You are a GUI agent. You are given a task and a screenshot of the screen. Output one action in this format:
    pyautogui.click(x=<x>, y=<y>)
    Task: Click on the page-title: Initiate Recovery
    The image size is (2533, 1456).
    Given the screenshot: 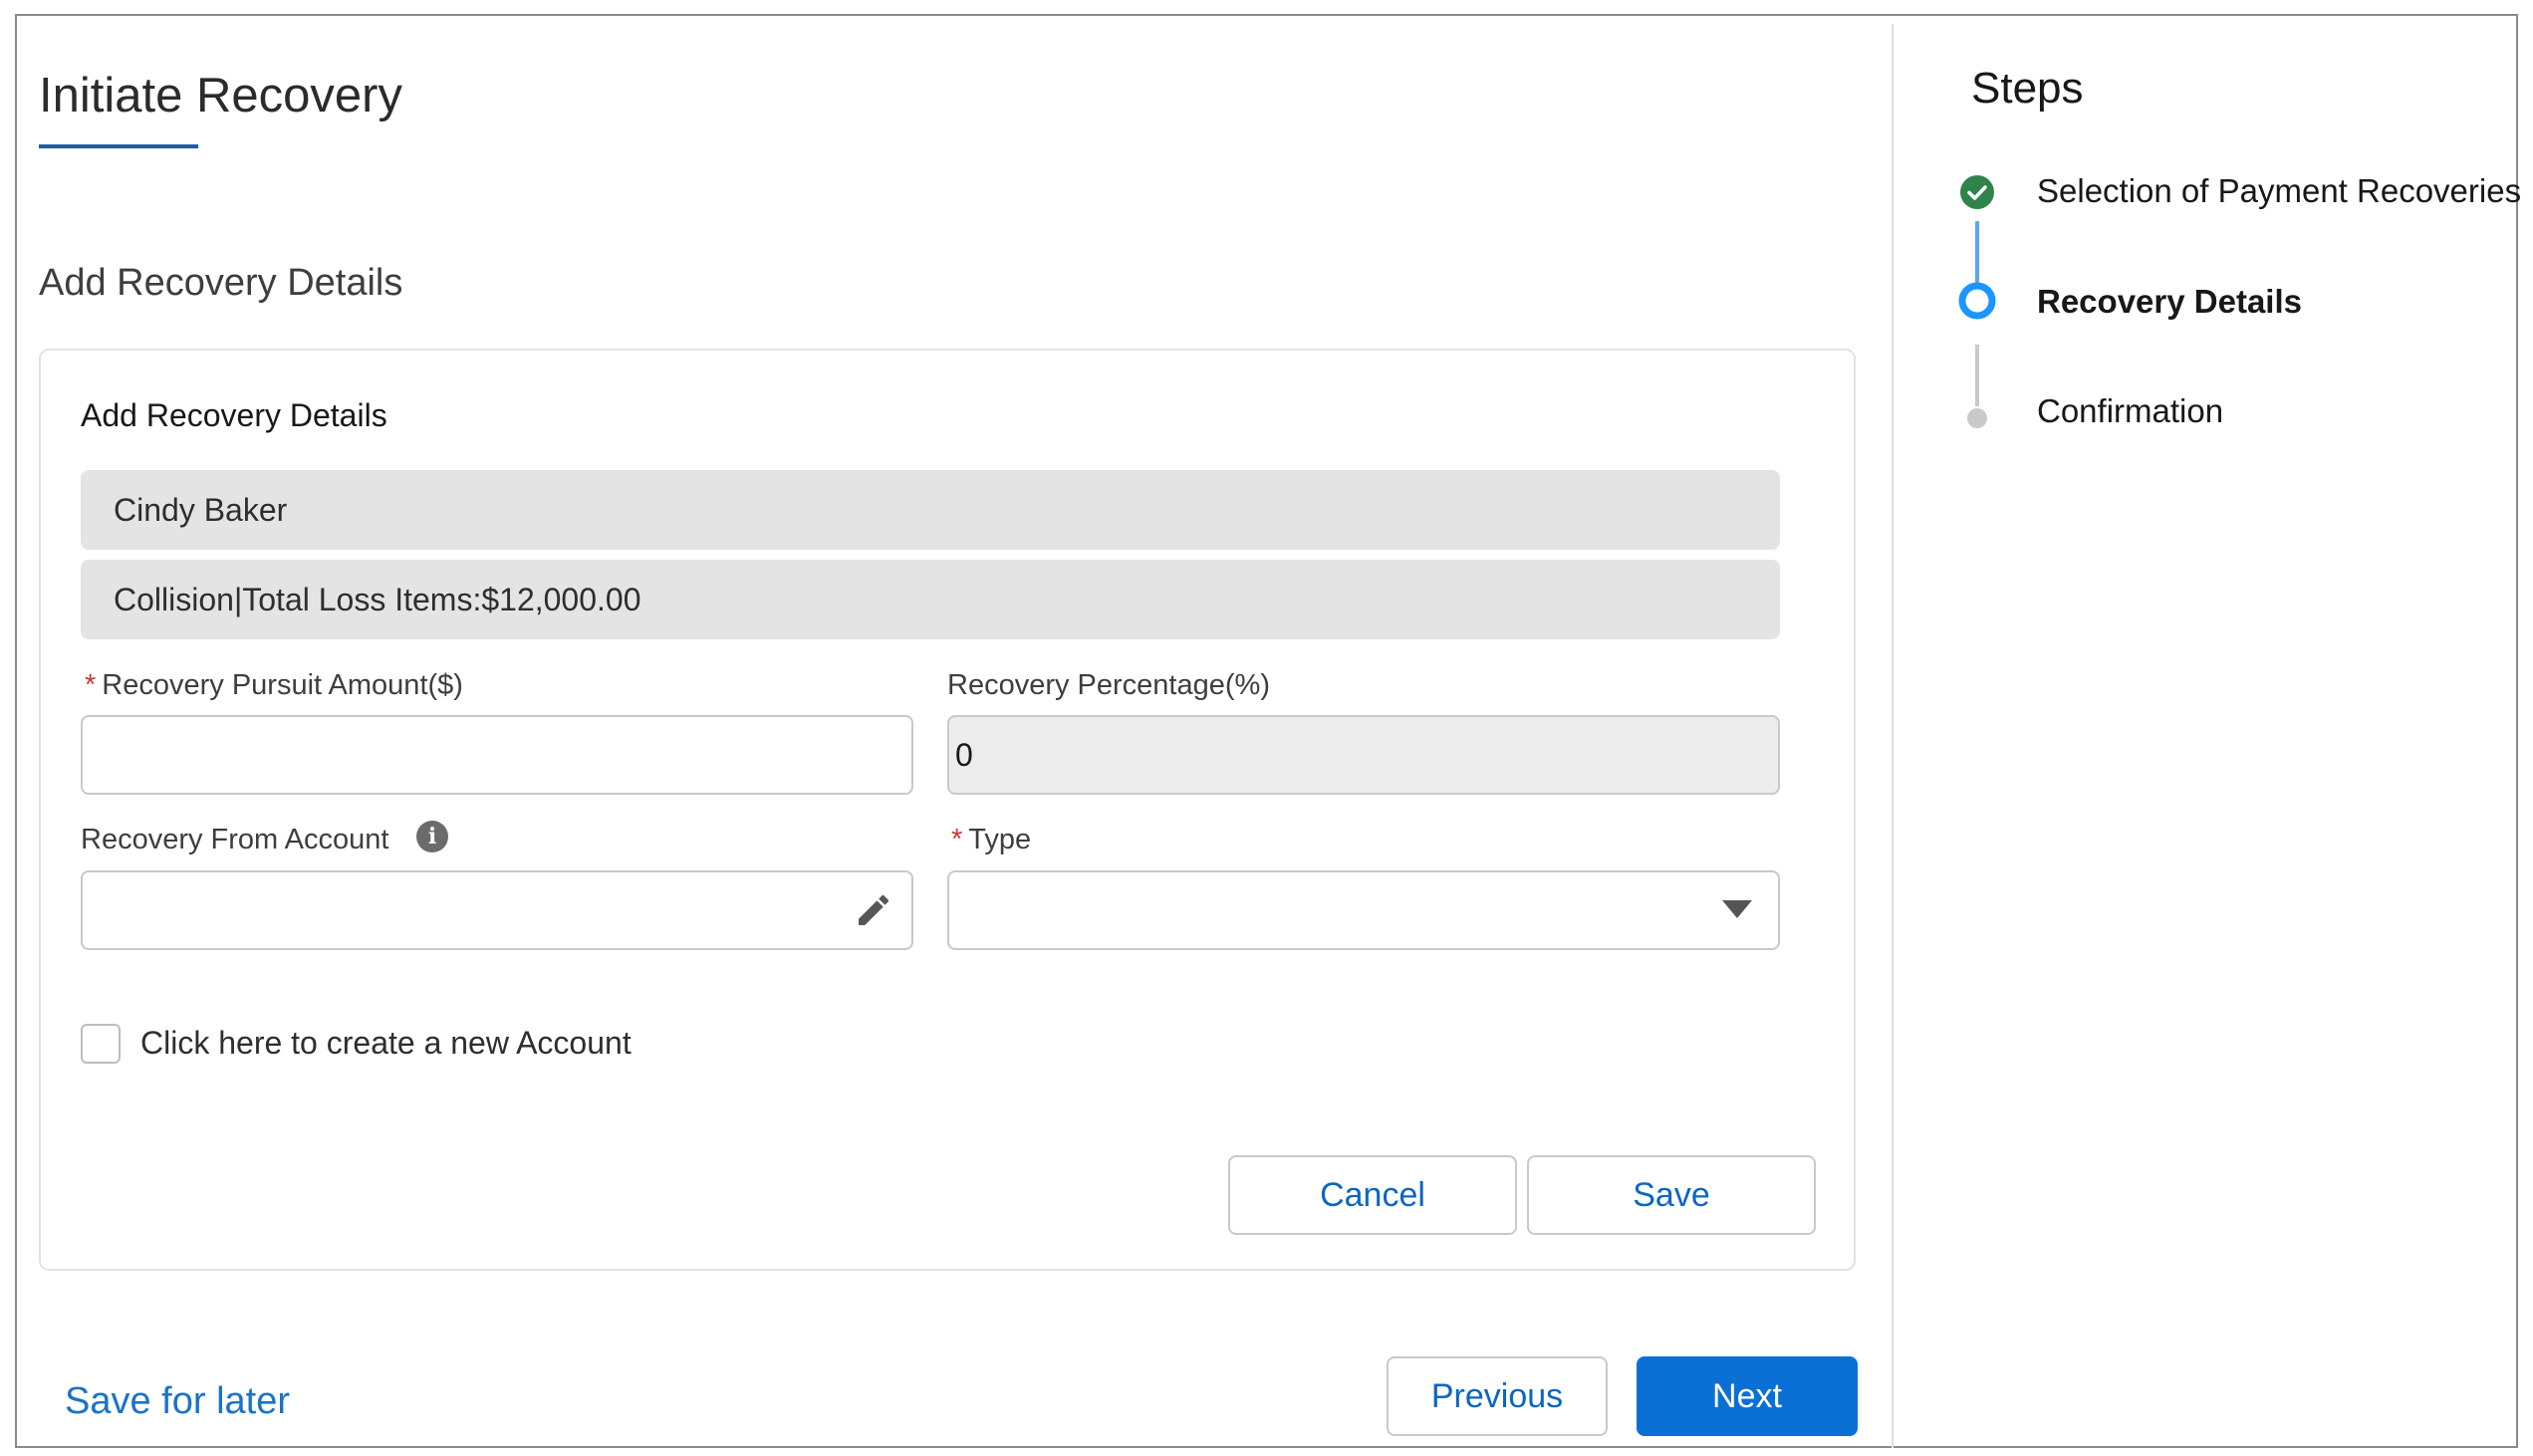 What is the action you would take?
    pyautogui.click(x=220, y=95)
    